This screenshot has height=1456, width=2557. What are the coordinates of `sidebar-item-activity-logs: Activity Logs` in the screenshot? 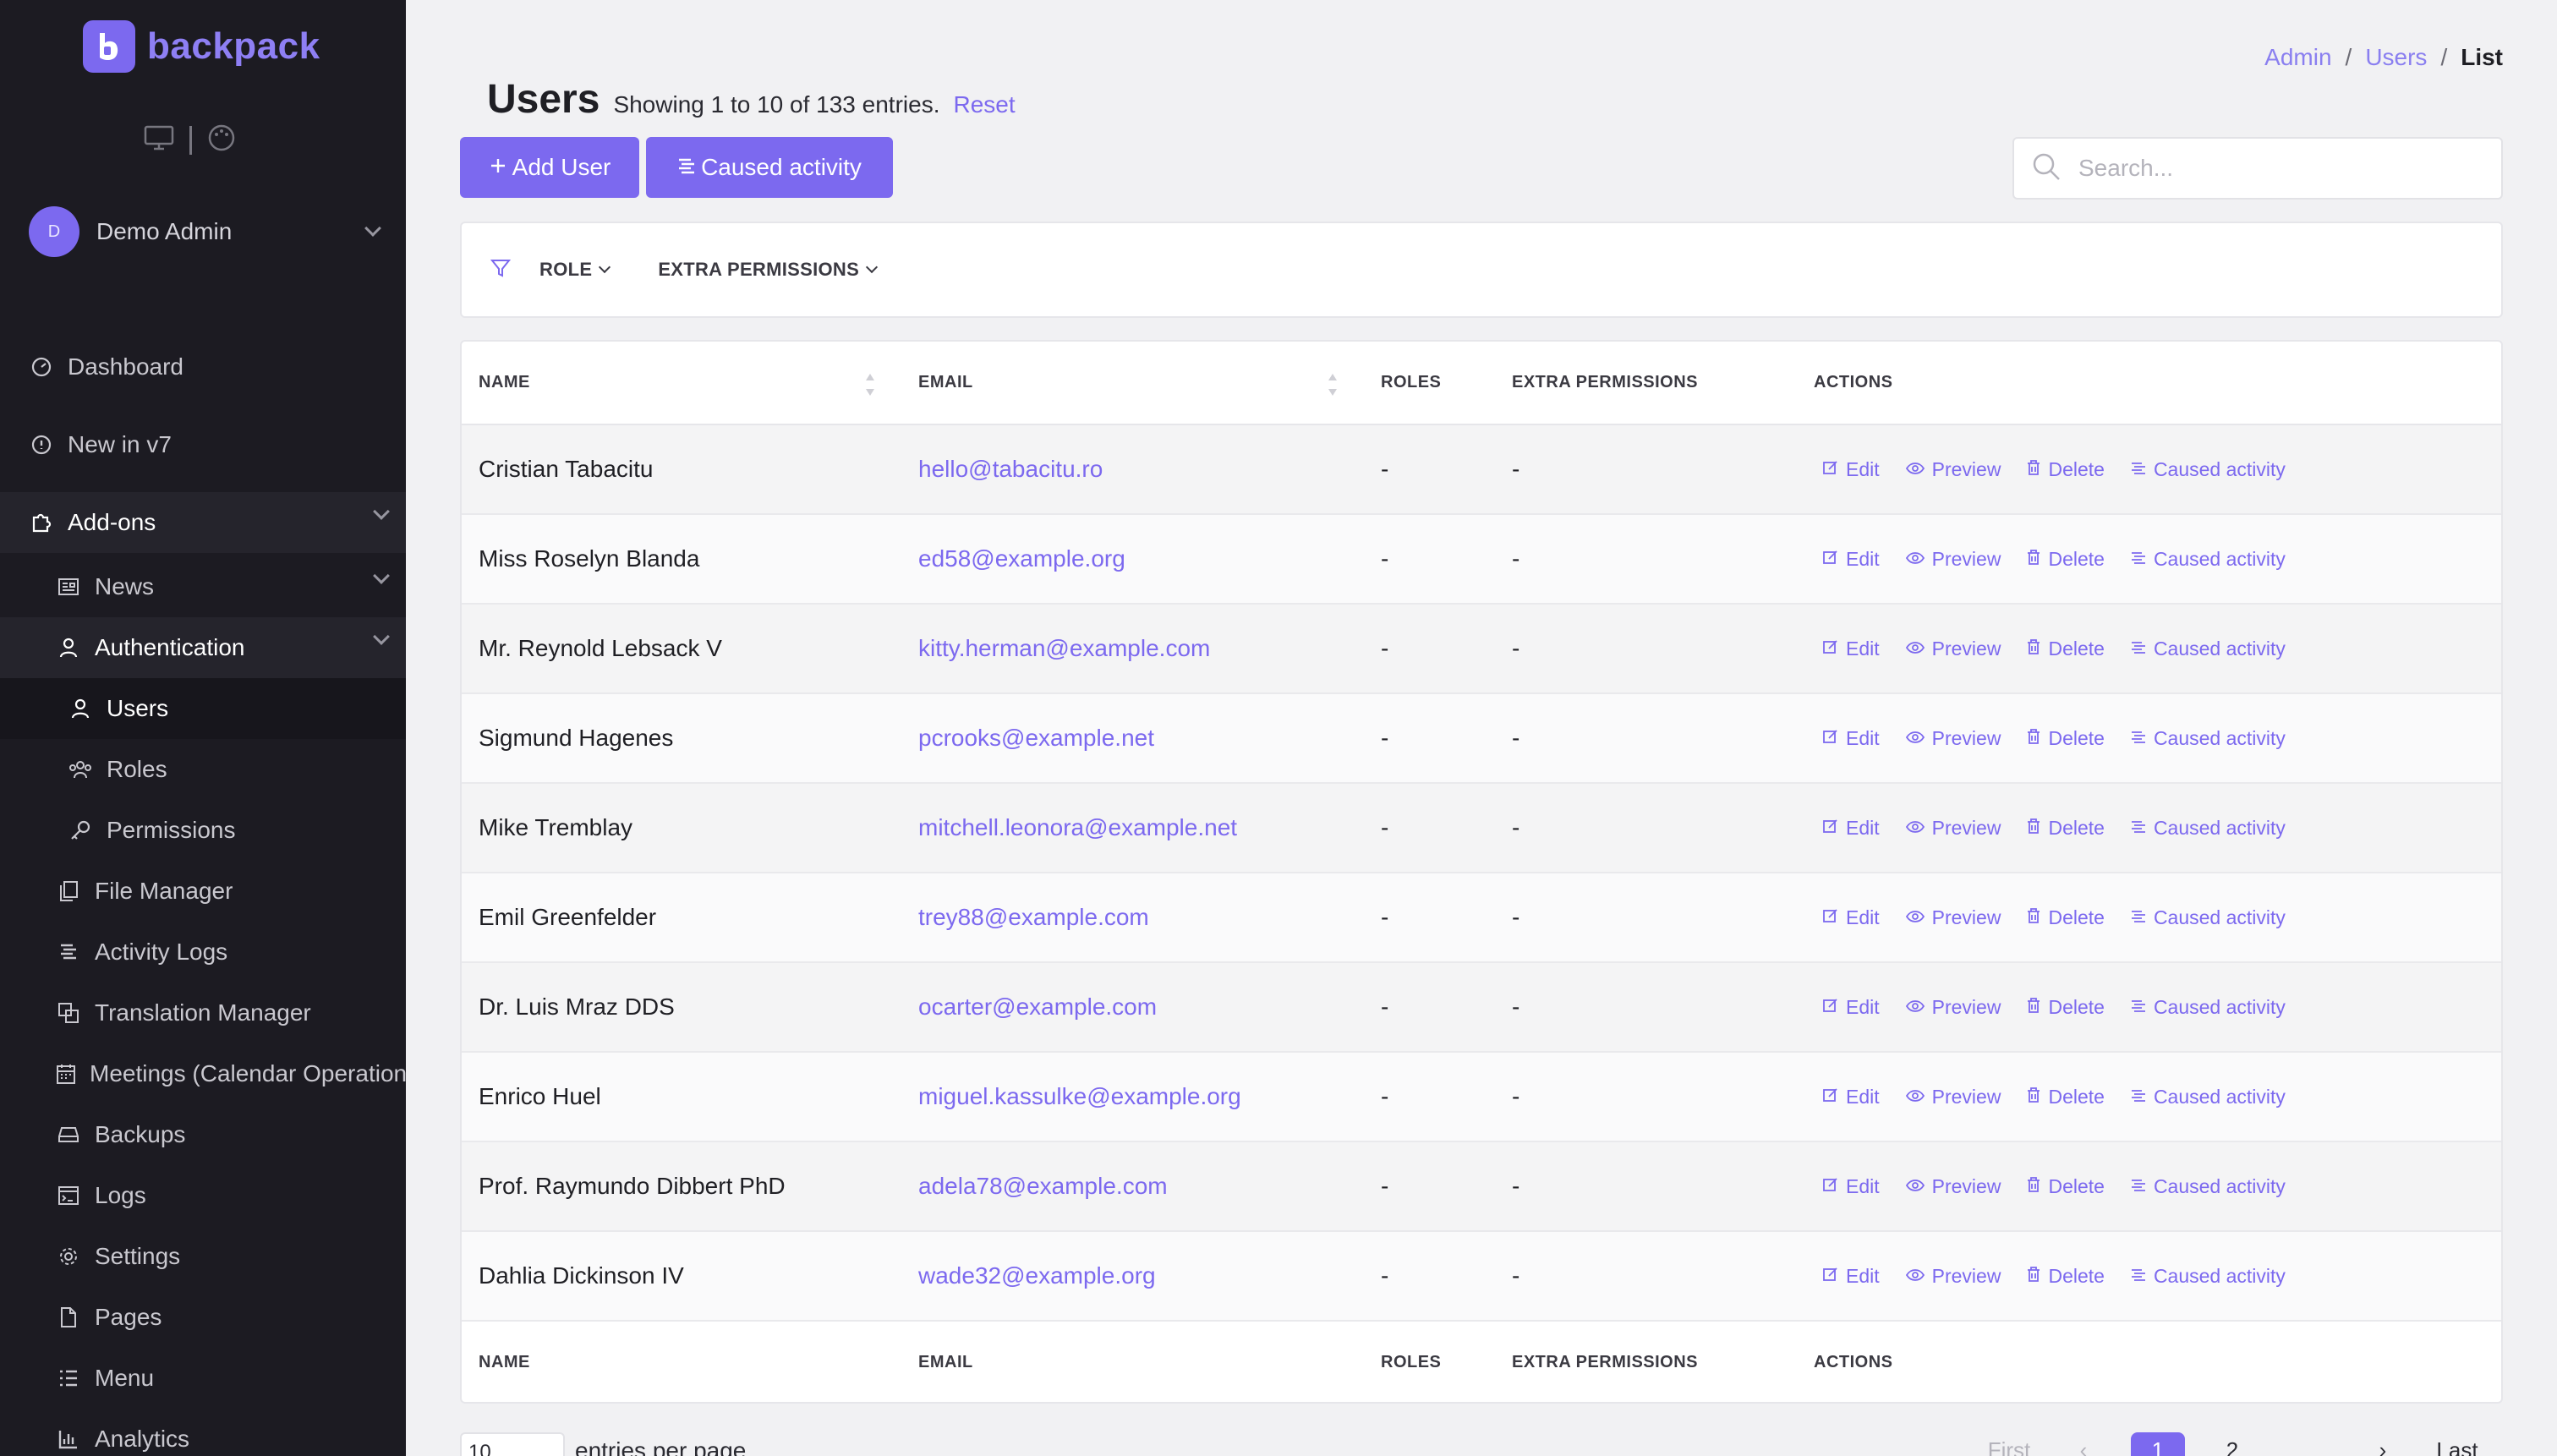 It's located at (203, 953).